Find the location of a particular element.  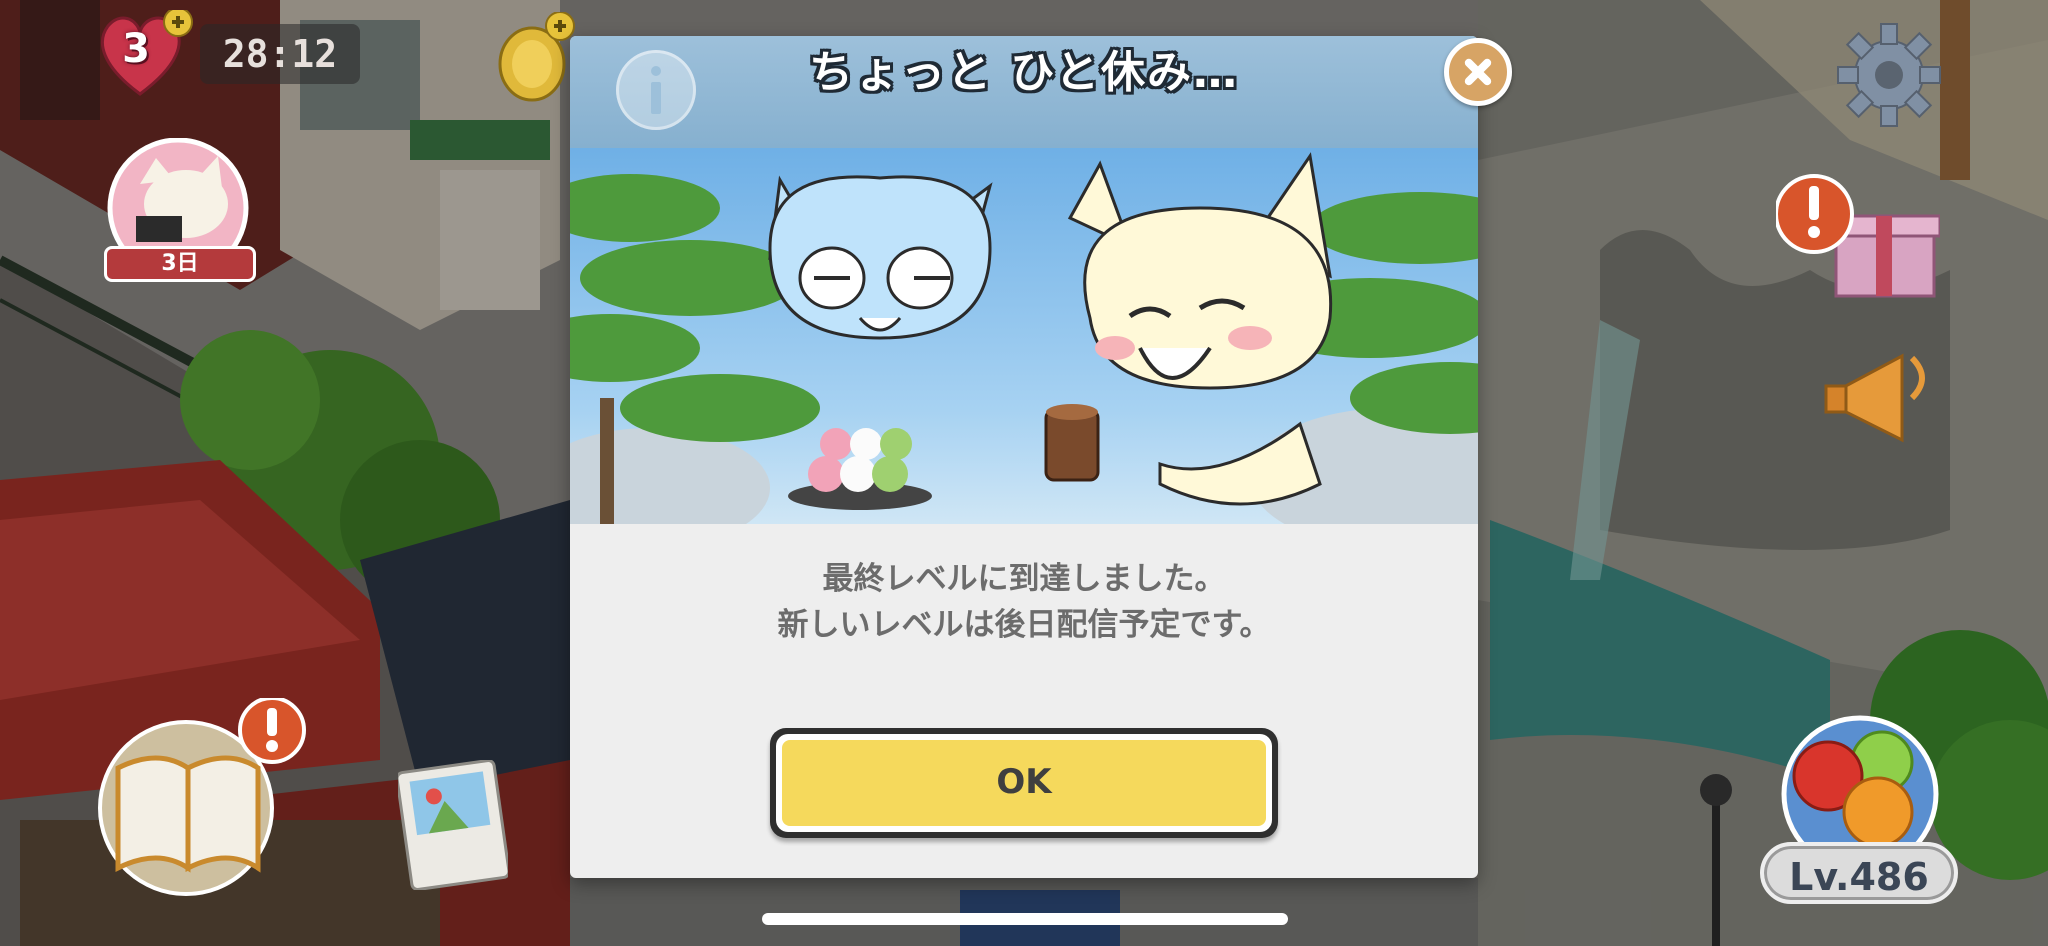

blue-cat-character is located at coordinates (880, 342).